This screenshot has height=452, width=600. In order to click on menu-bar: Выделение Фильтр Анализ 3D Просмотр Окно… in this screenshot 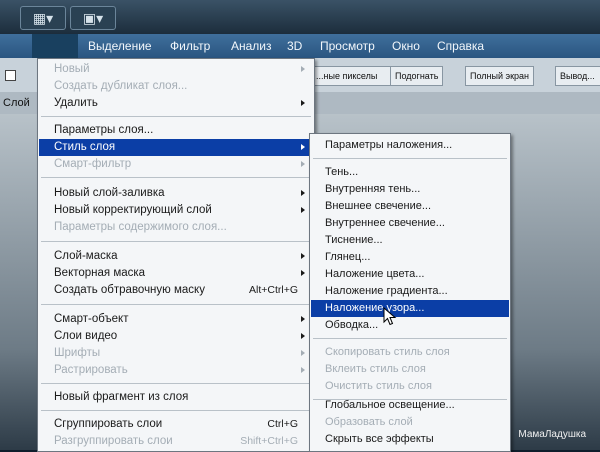, I will do `click(300, 46)`.